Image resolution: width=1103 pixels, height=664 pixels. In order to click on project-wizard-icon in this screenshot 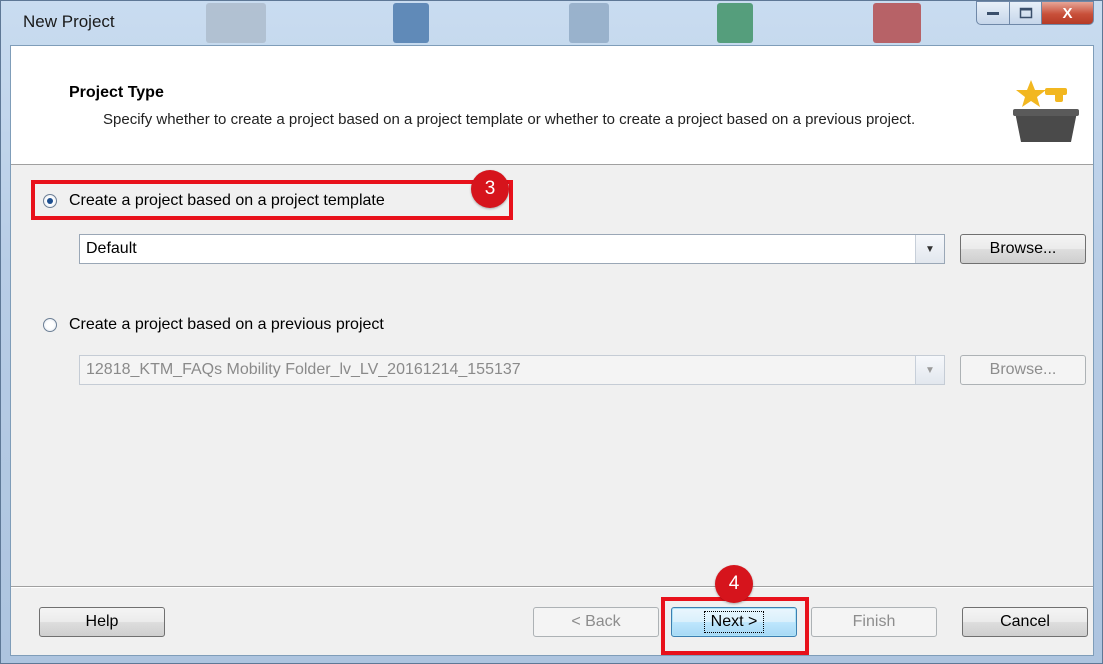, I will do `click(1046, 111)`.